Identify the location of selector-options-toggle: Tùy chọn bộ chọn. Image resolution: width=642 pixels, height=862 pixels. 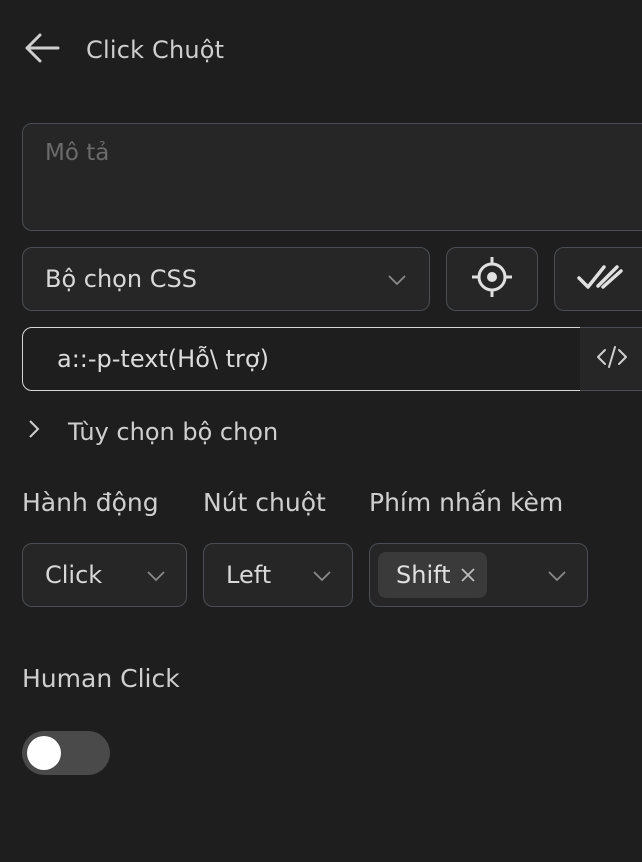
(151, 432).